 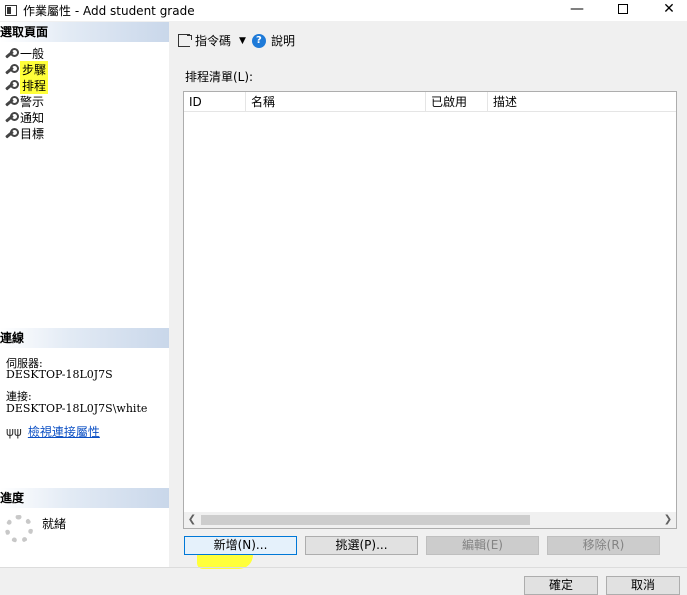 I want to click on maximize-icon, so click(x=623, y=9).